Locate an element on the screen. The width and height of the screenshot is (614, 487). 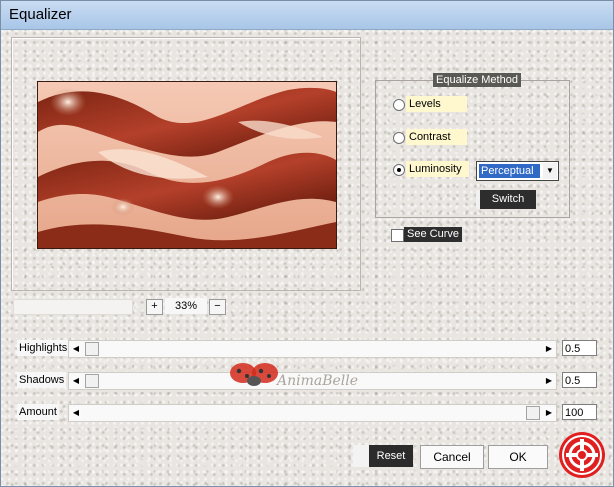
shadows-value: 0.5 is located at coordinates (579, 380).